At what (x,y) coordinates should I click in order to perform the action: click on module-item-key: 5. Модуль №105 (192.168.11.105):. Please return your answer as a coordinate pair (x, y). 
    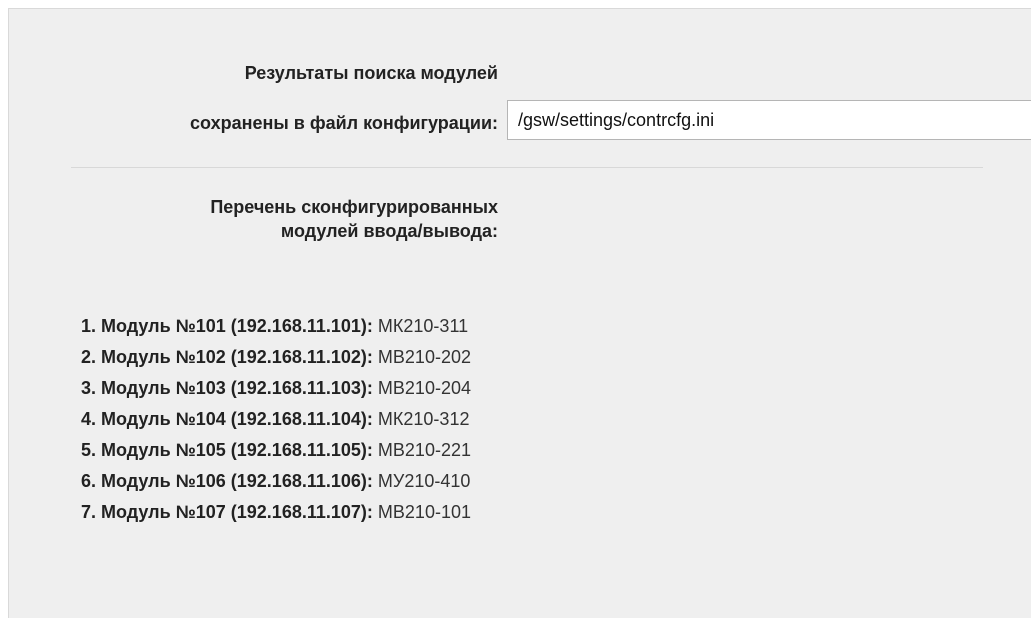
    Looking at the image, I should click on (227, 450).